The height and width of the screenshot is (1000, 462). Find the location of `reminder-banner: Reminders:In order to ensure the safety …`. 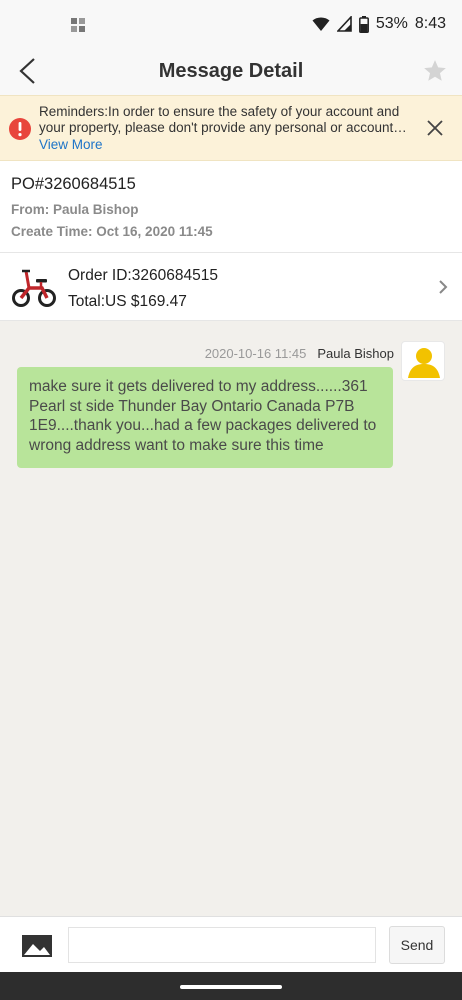

reminder-banner: Reminders:In order to ensure the safety … is located at coordinates (231, 128).